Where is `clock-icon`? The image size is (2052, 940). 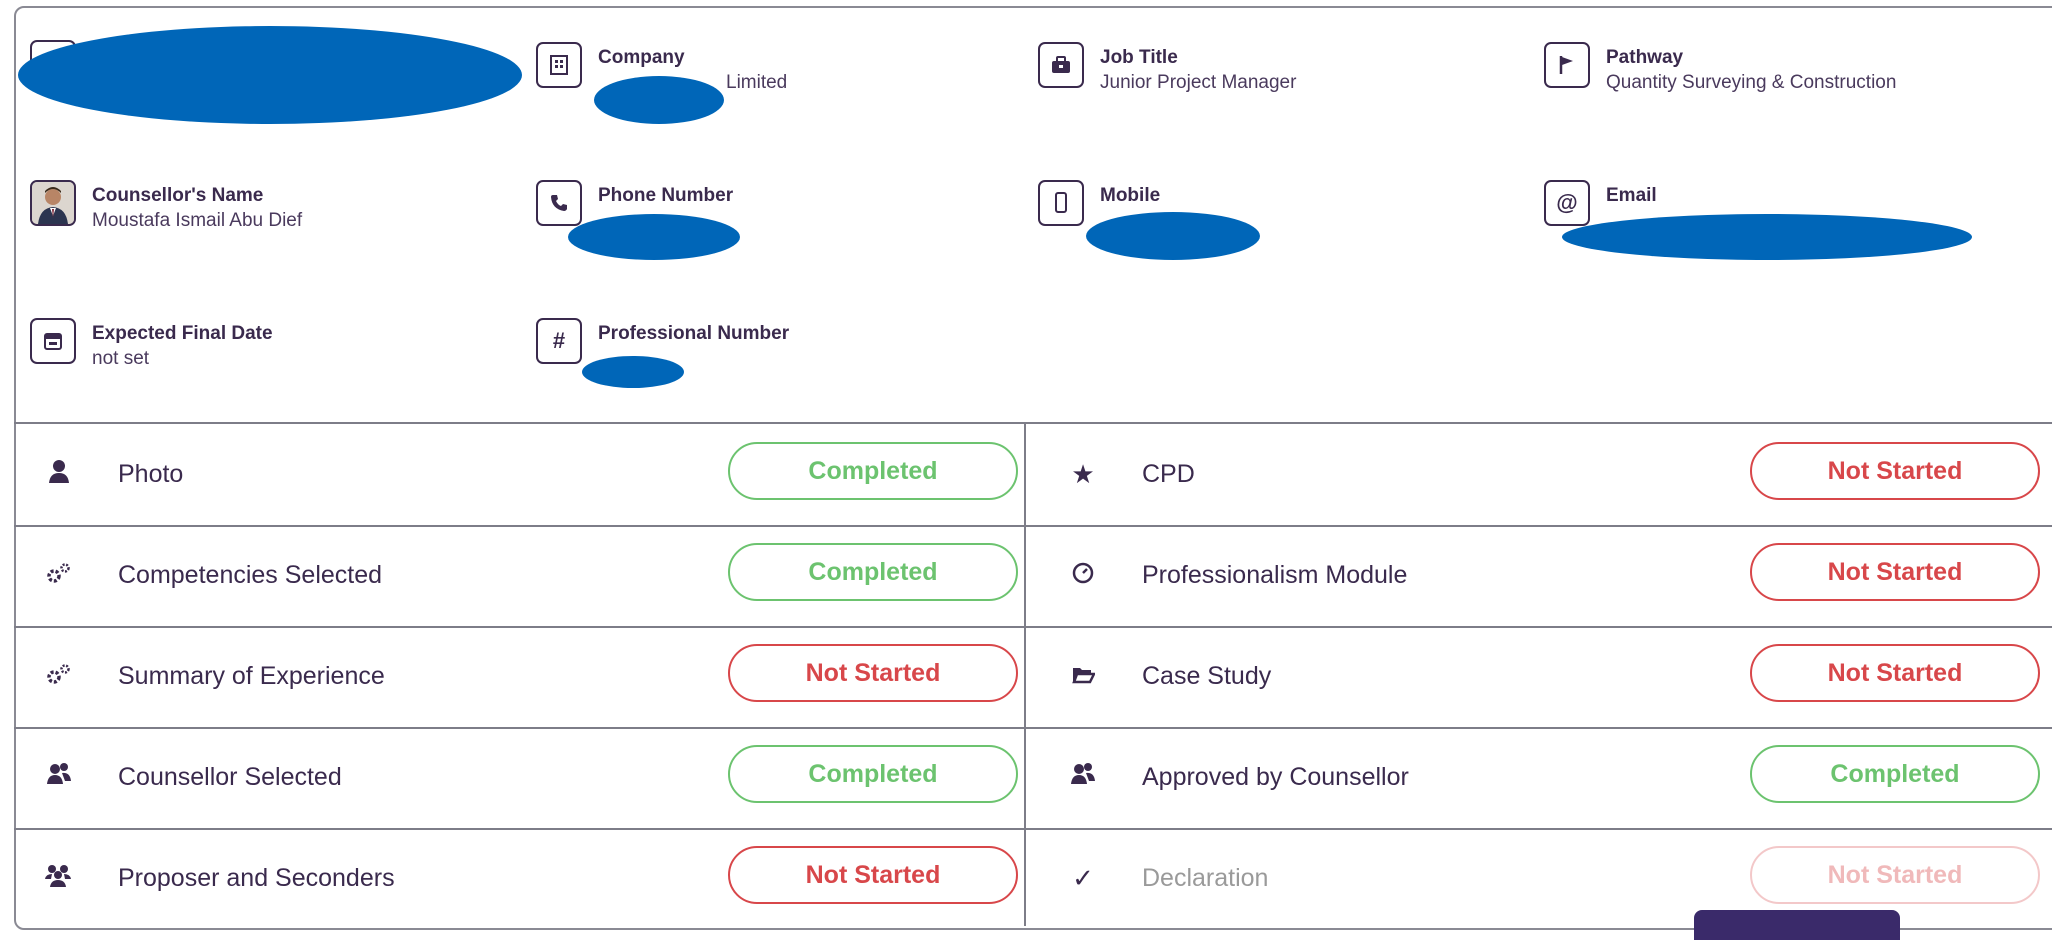
clock-icon is located at coordinates (1083, 575).